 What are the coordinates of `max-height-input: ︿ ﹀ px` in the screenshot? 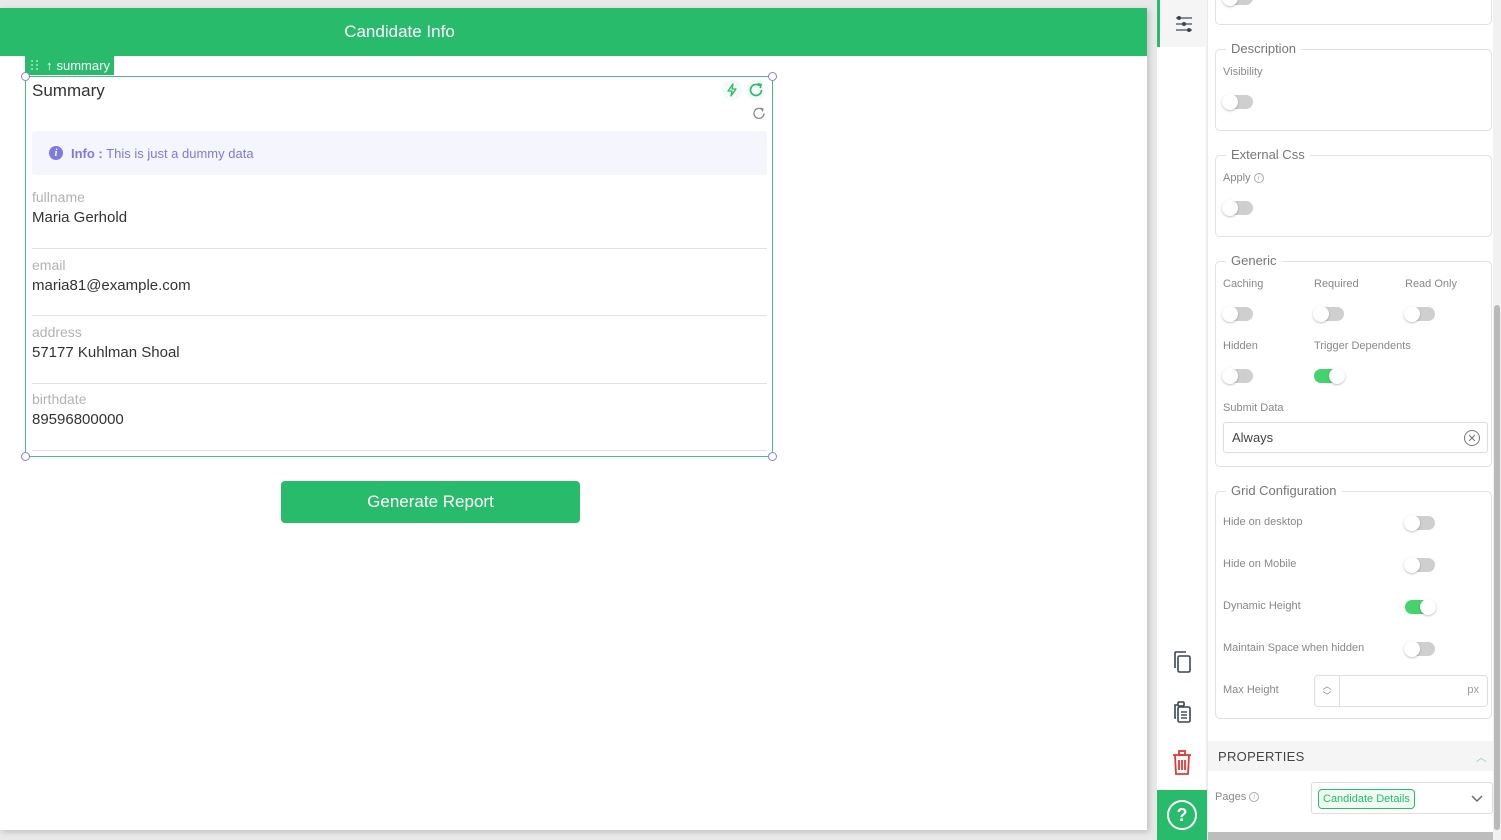 It's located at (1401, 691).